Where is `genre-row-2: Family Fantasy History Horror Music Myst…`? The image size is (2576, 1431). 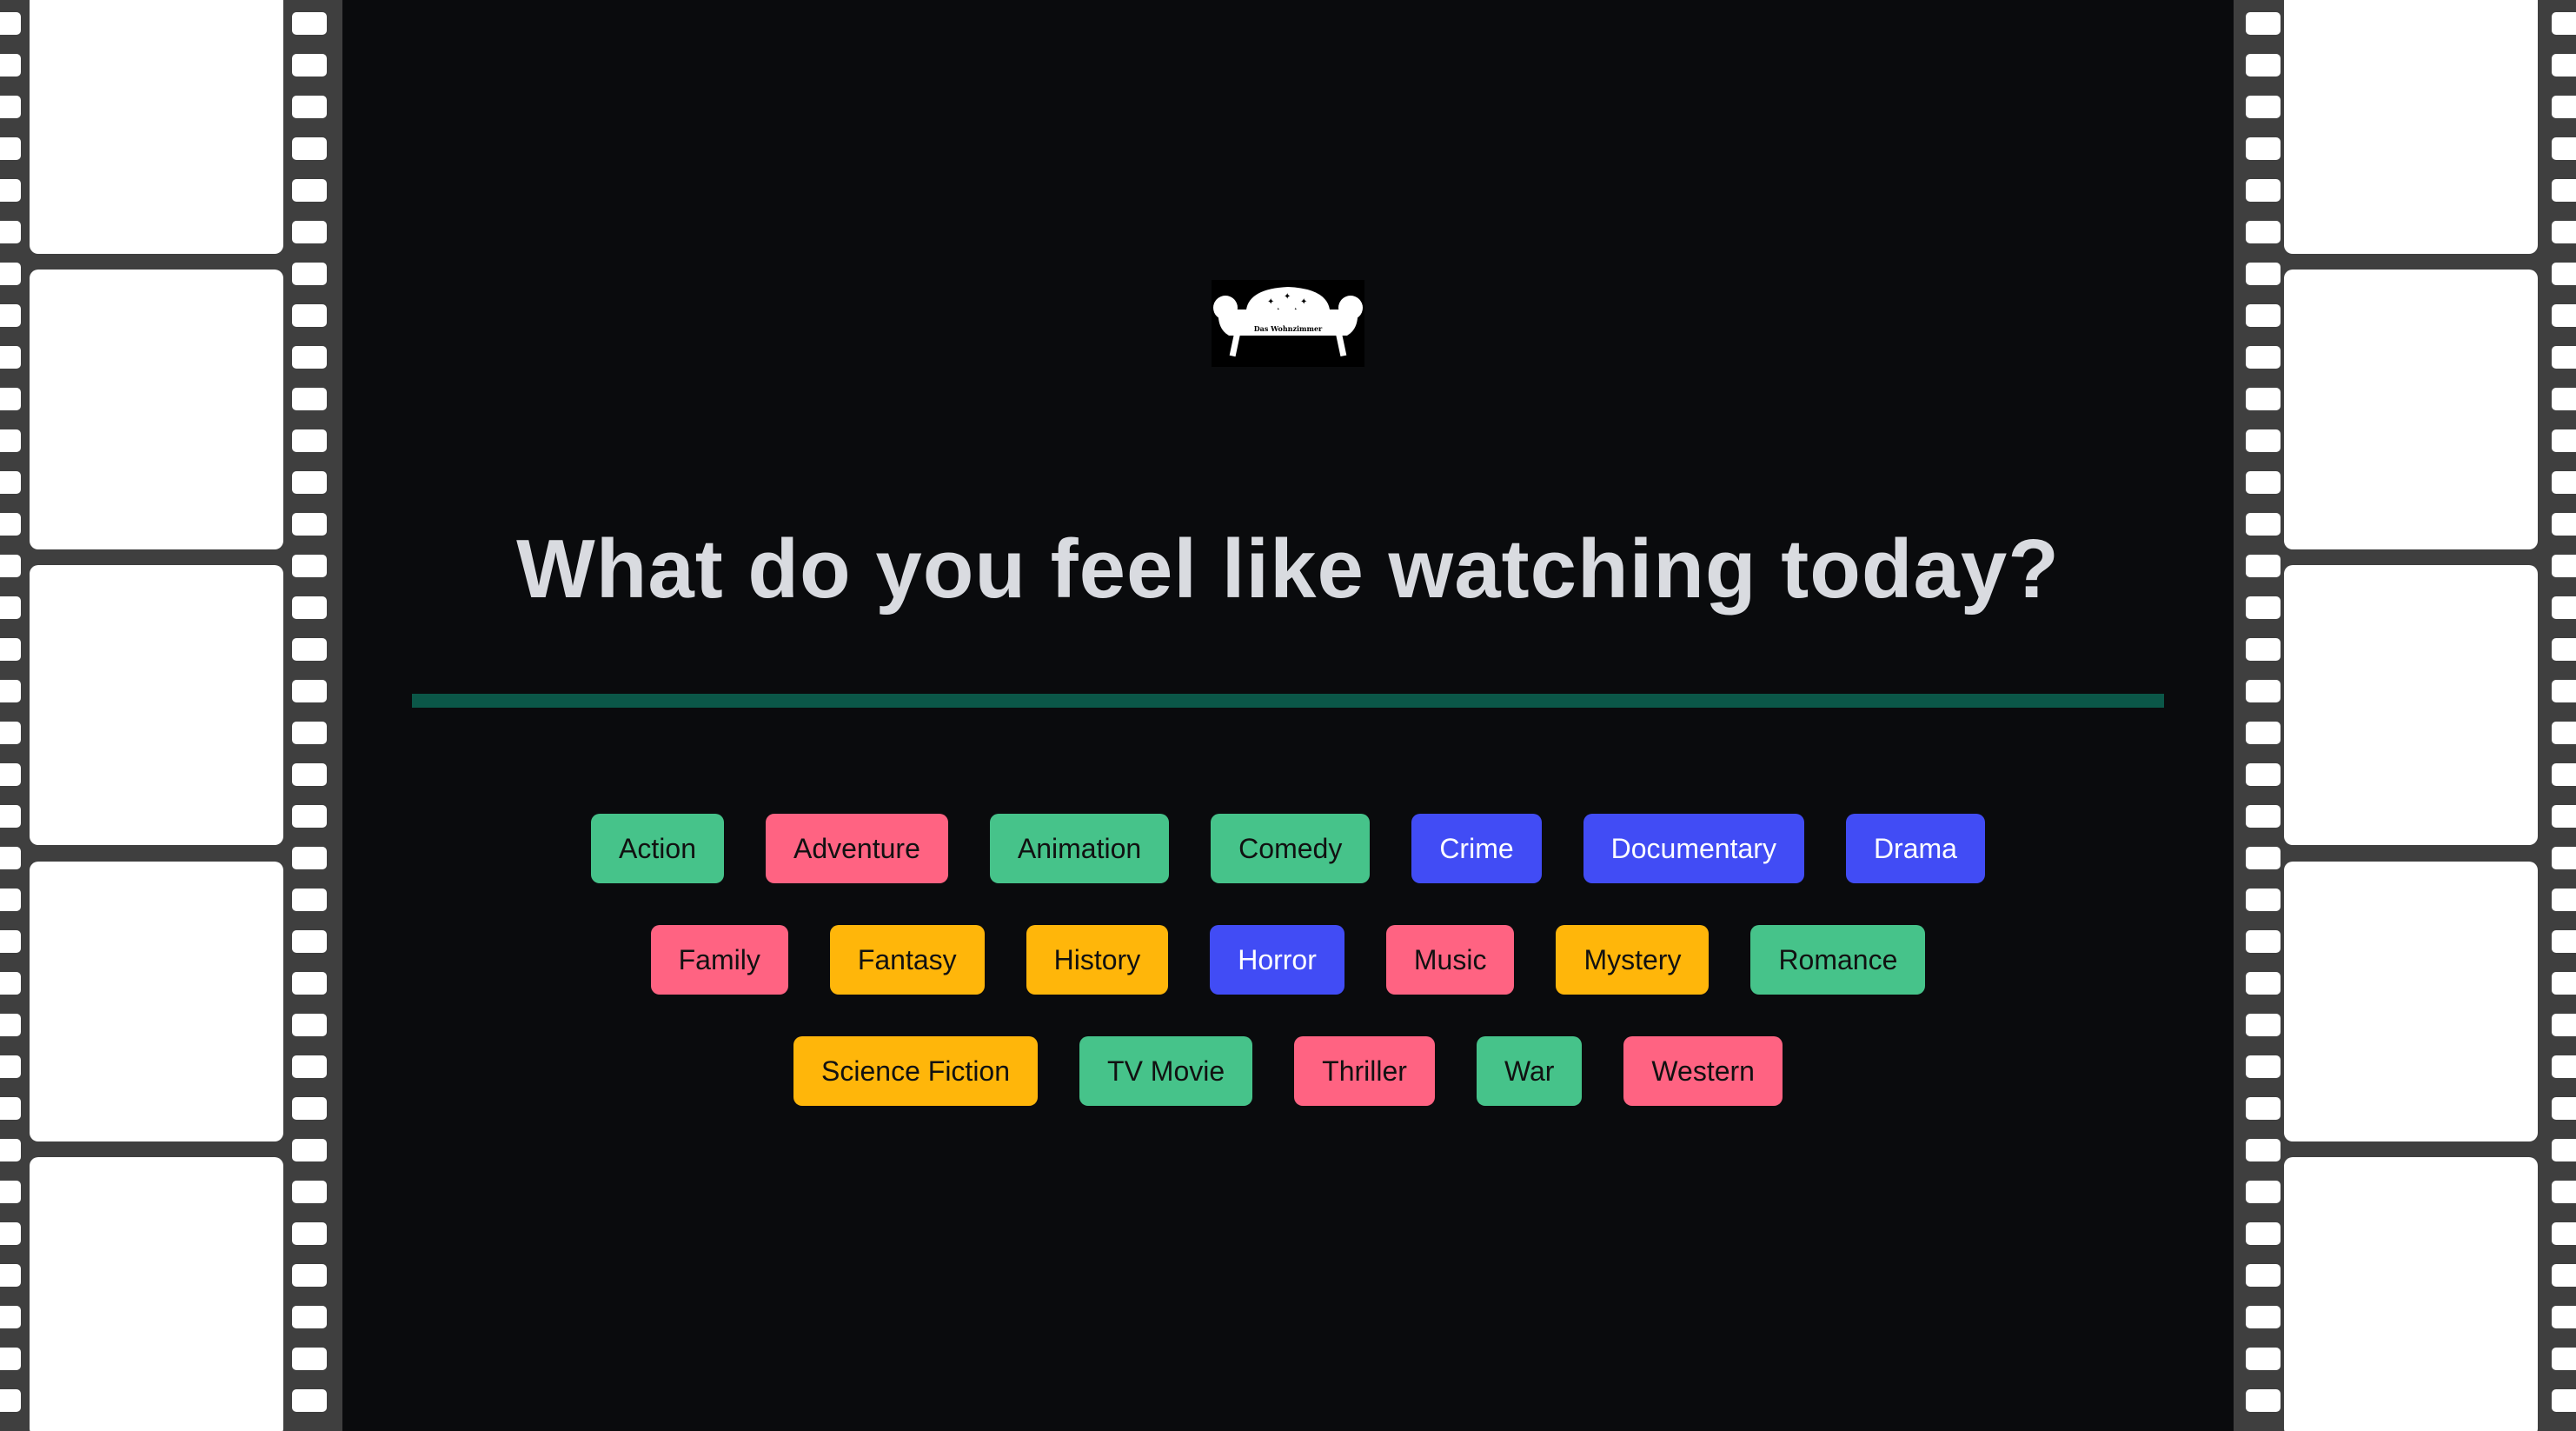 genre-row-2: Family Fantasy History Horror Music Myst… is located at coordinates (1288, 960).